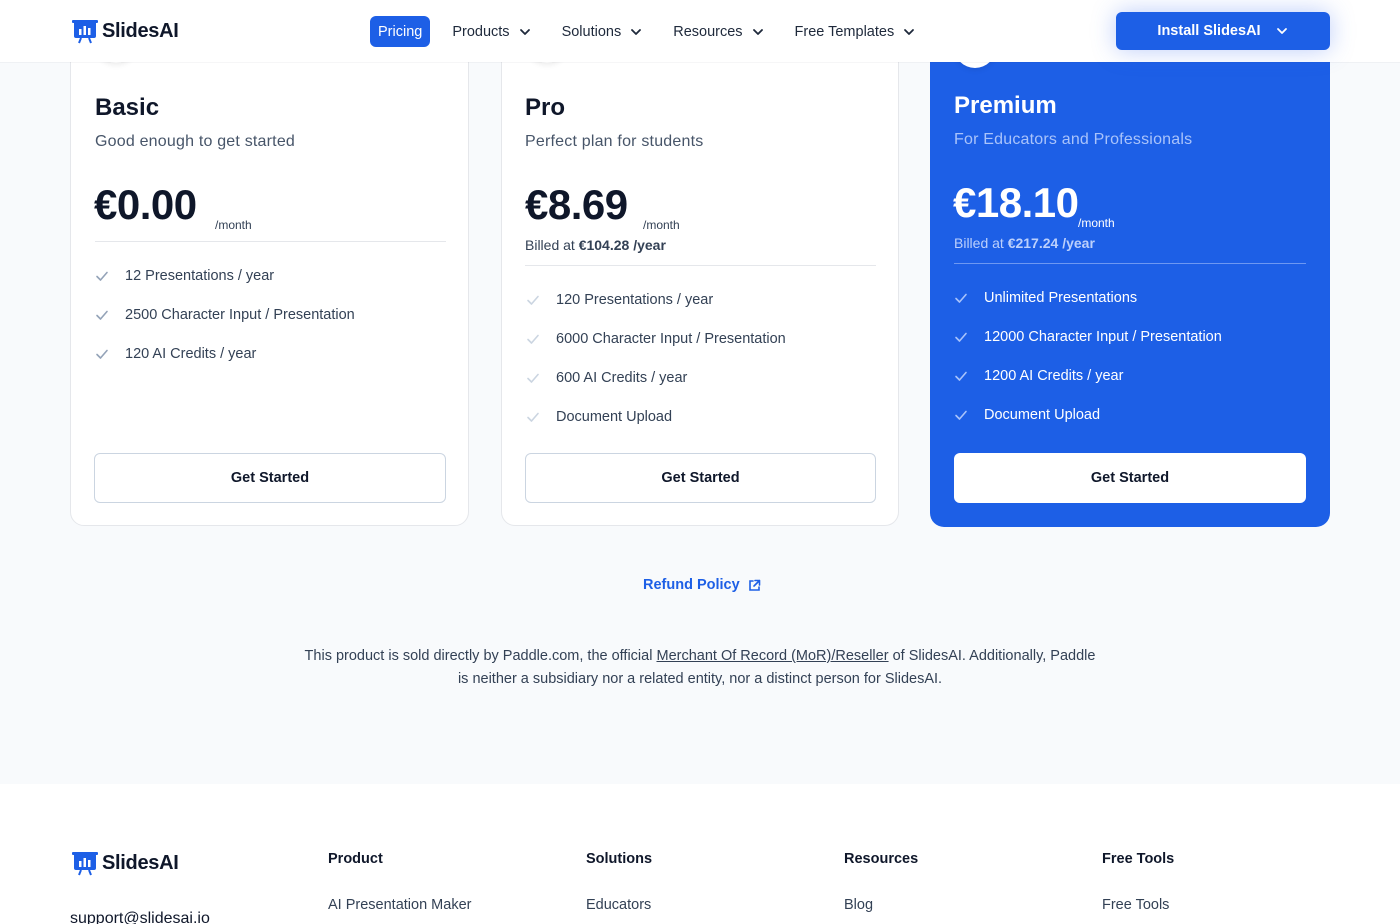 This screenshot has height=924, width=1400. What do you see at coordinates (545, 107) in the screenshot?
I see `plan-title: Pro` at bounding box center [545, 107].